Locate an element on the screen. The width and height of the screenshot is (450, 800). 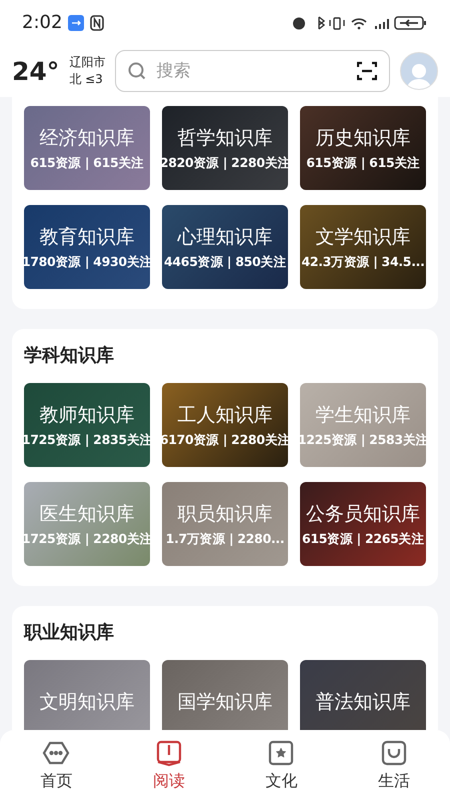
library-tile: 经济知识库 615资源 | 615关注 is located at coordinates (87, 148).